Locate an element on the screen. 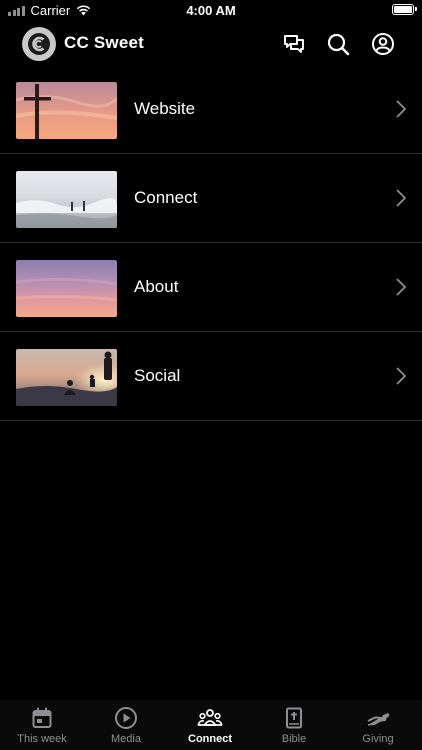 The height and width of the screenshot is (750, 422). tab-label: Giving is located at coordinates (378, 739).